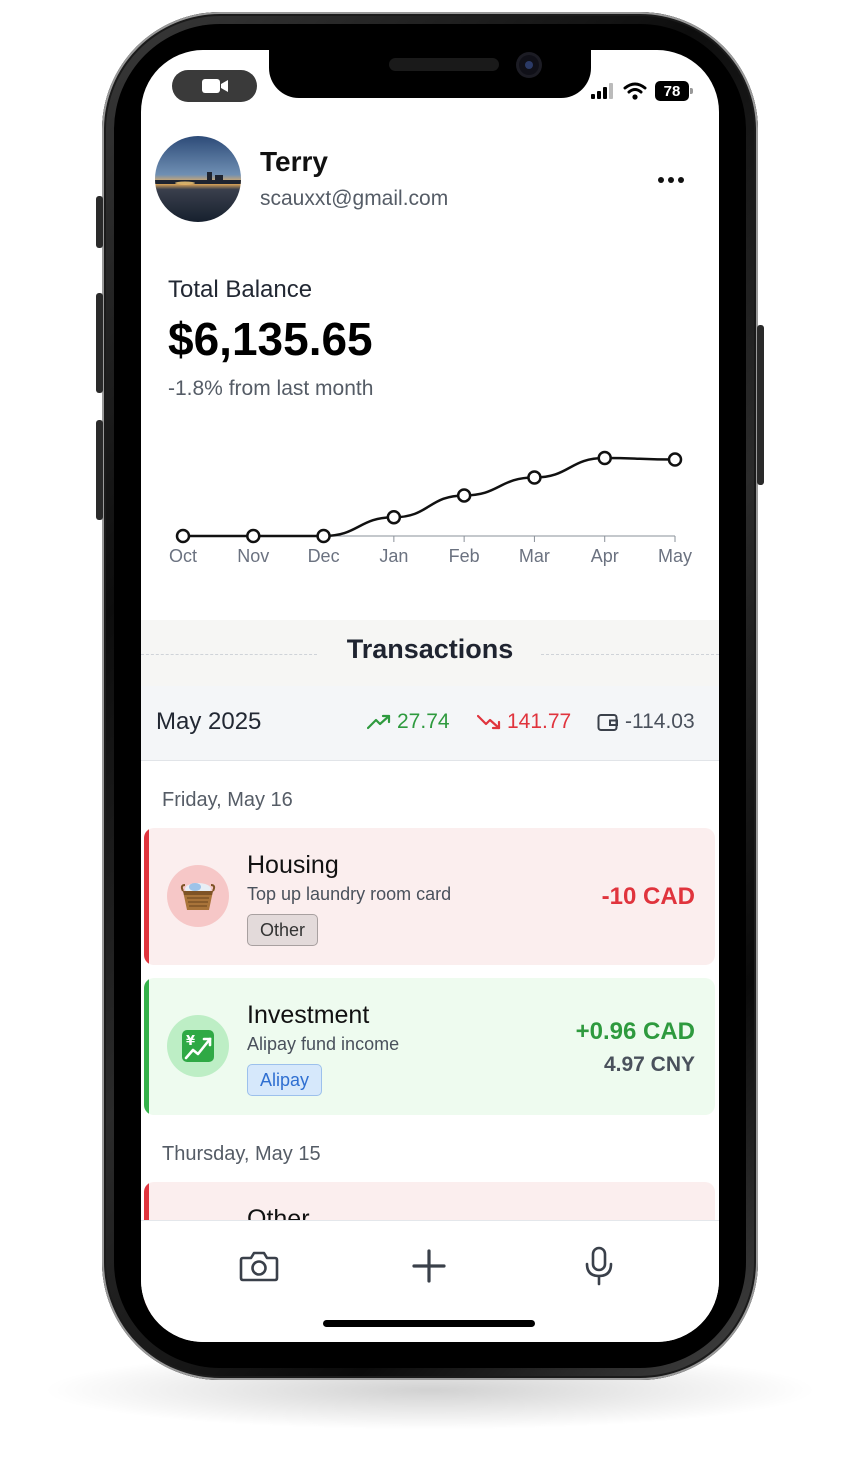 This screenshot has height=1460, width=860. I want to click on month-summary-bar: May 2025 27.74 141.77 -114.03, so click(430, 723).